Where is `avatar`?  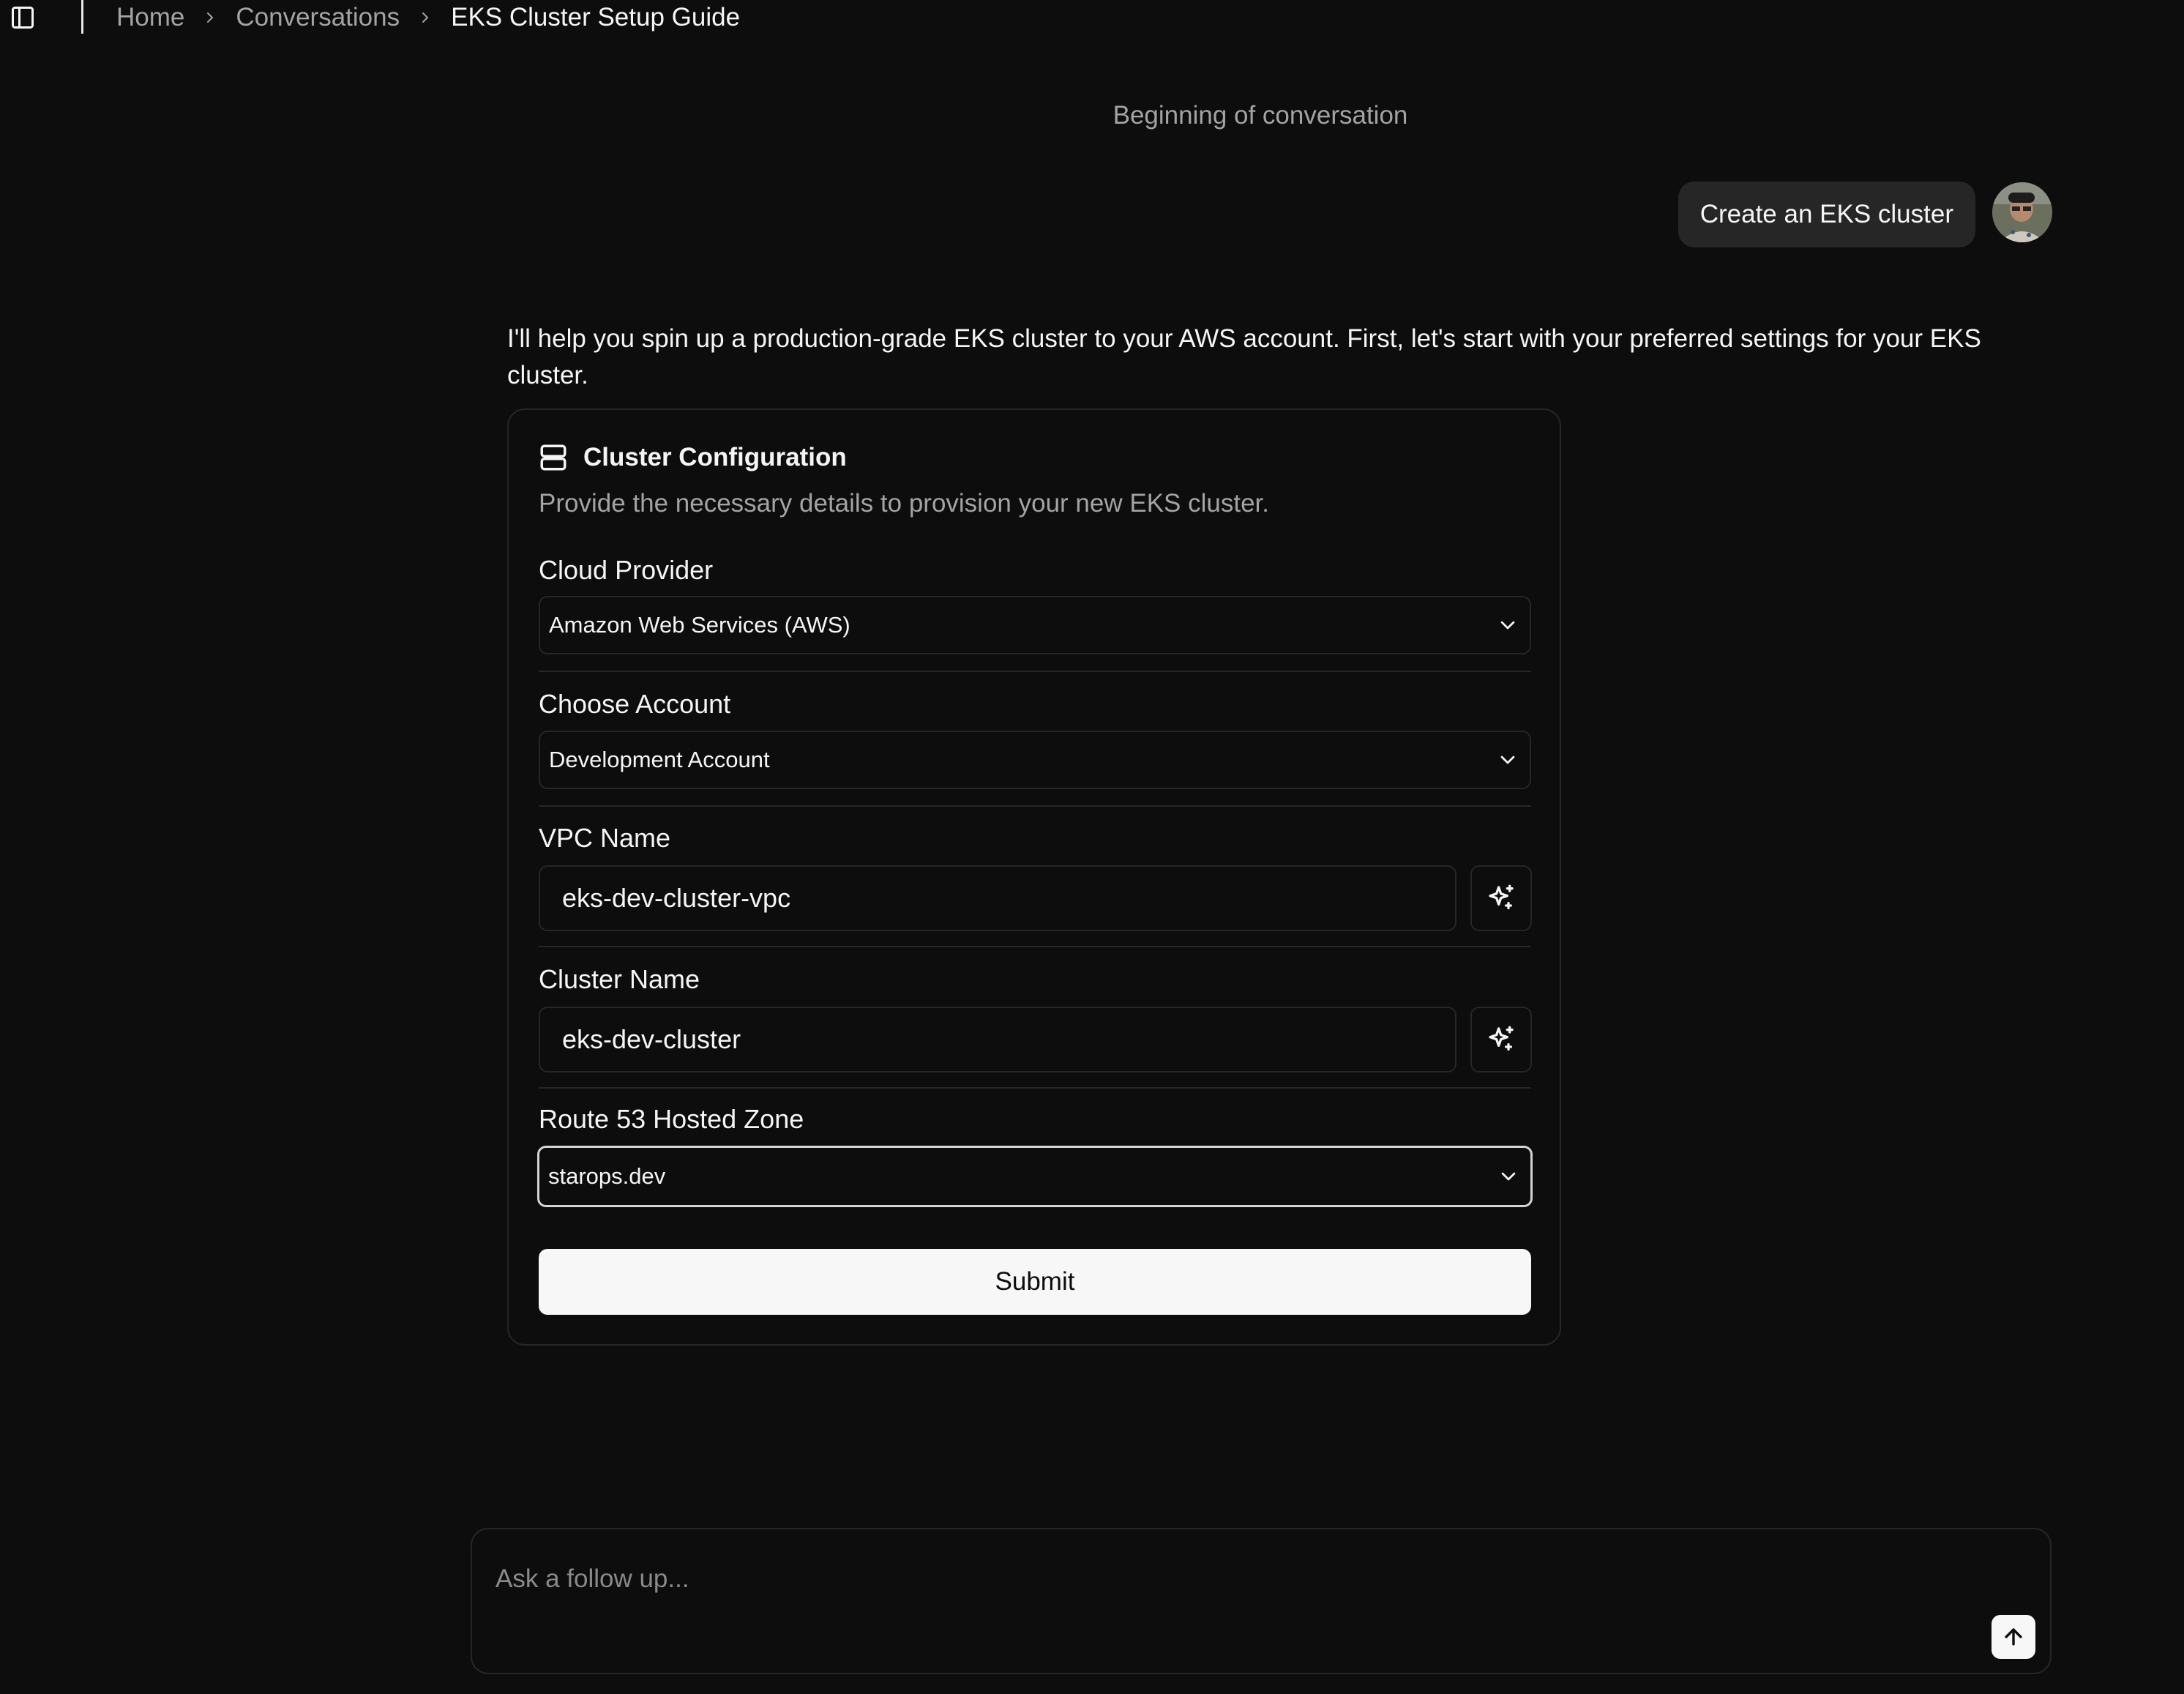
avatar is located at coordinates (2022, 212).